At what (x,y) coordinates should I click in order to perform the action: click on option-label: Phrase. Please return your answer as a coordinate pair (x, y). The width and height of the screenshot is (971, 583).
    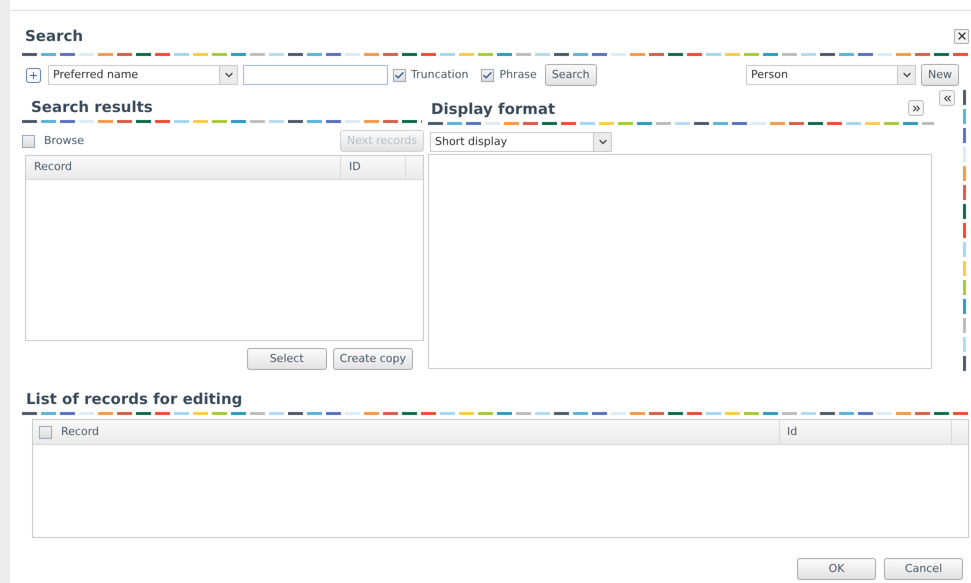
    Looking at the image, I should click on (518, 74).